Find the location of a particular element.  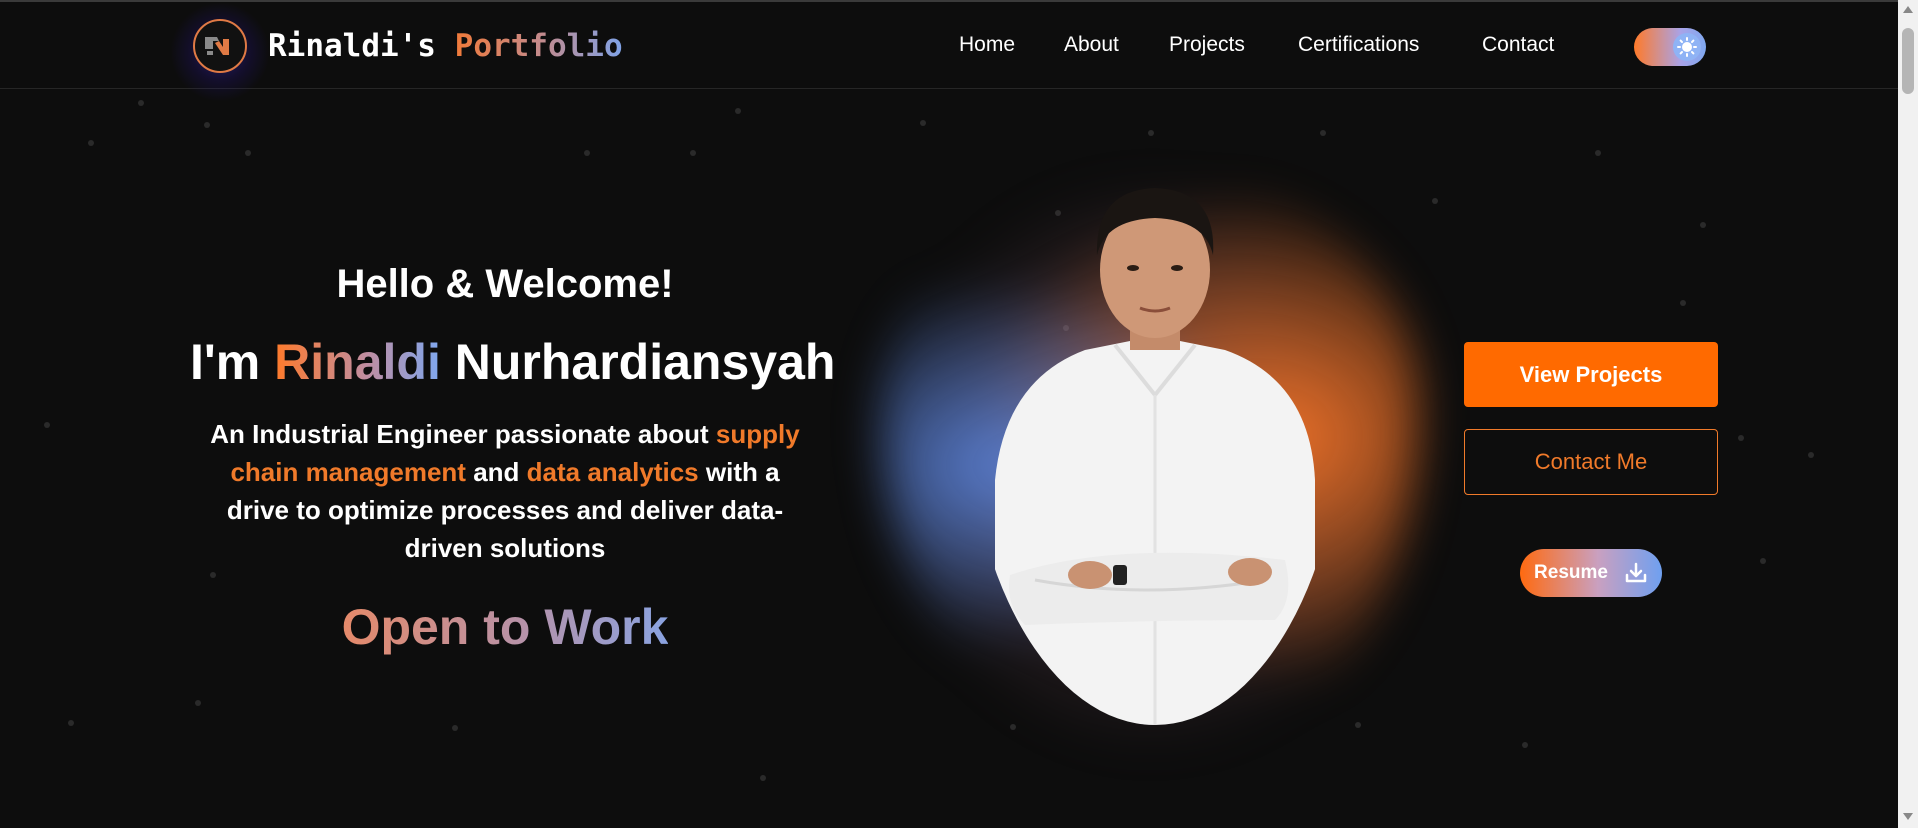

open-to-work-status: Open to Work is located at coordinates (505, 627).